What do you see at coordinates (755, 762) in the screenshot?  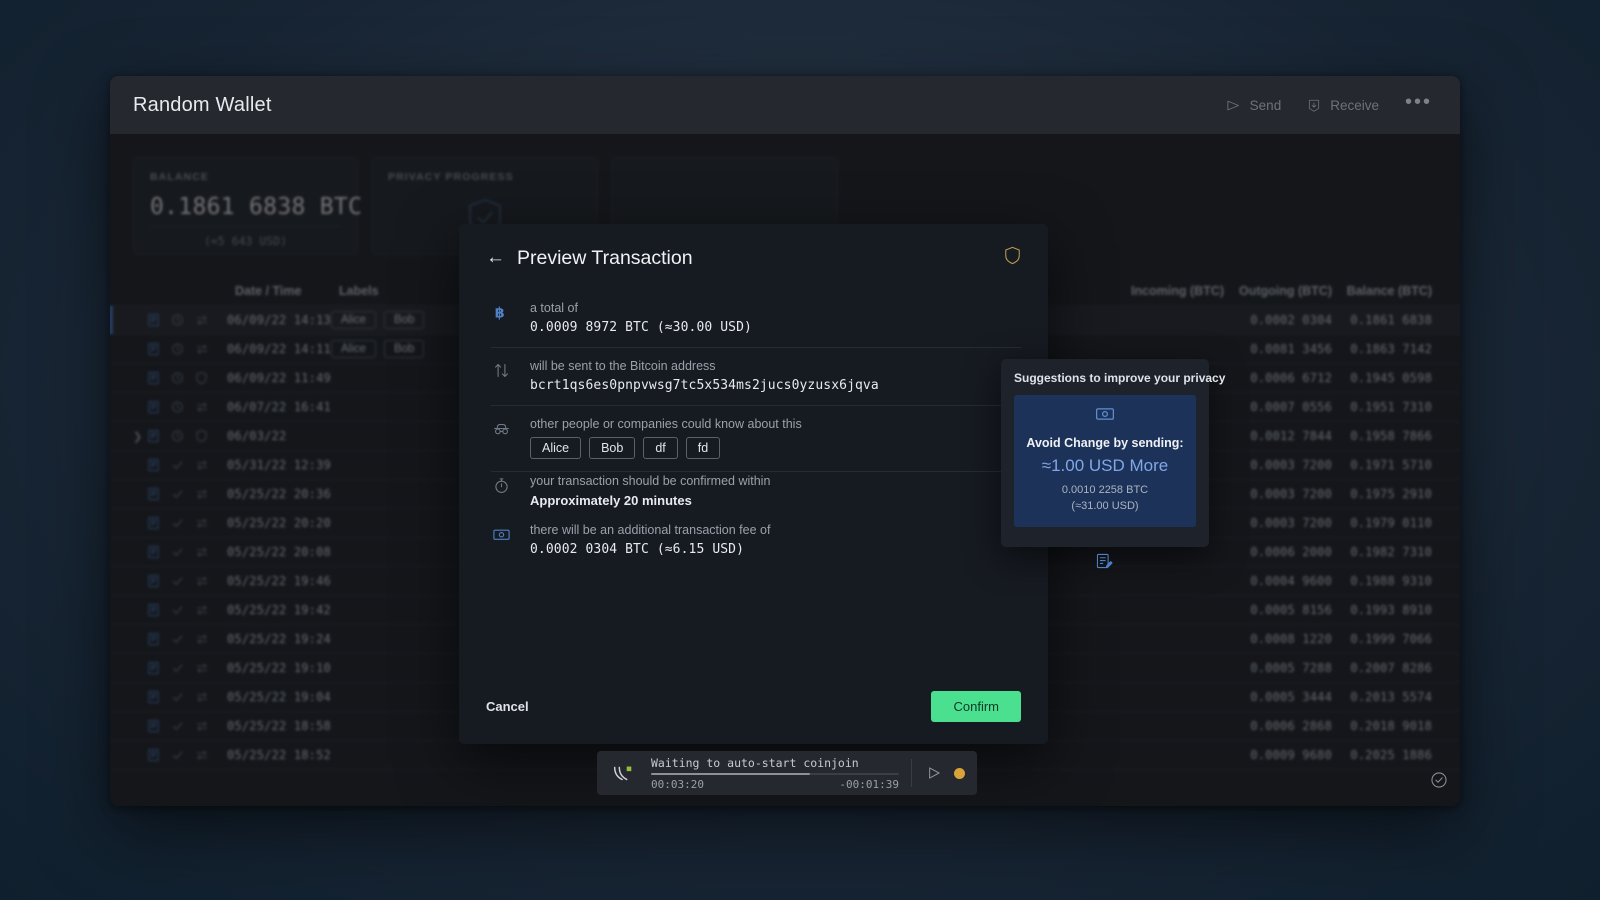 I see `coinjoin-status-text: Waiting to auto-start coinjoin` at bounding box center [755, 762].